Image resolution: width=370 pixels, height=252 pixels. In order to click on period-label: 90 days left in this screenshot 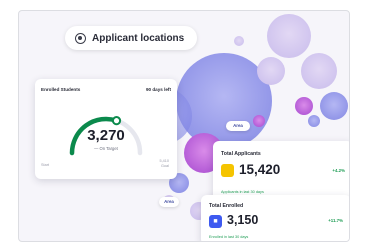, I will do `click(158, 89)`.